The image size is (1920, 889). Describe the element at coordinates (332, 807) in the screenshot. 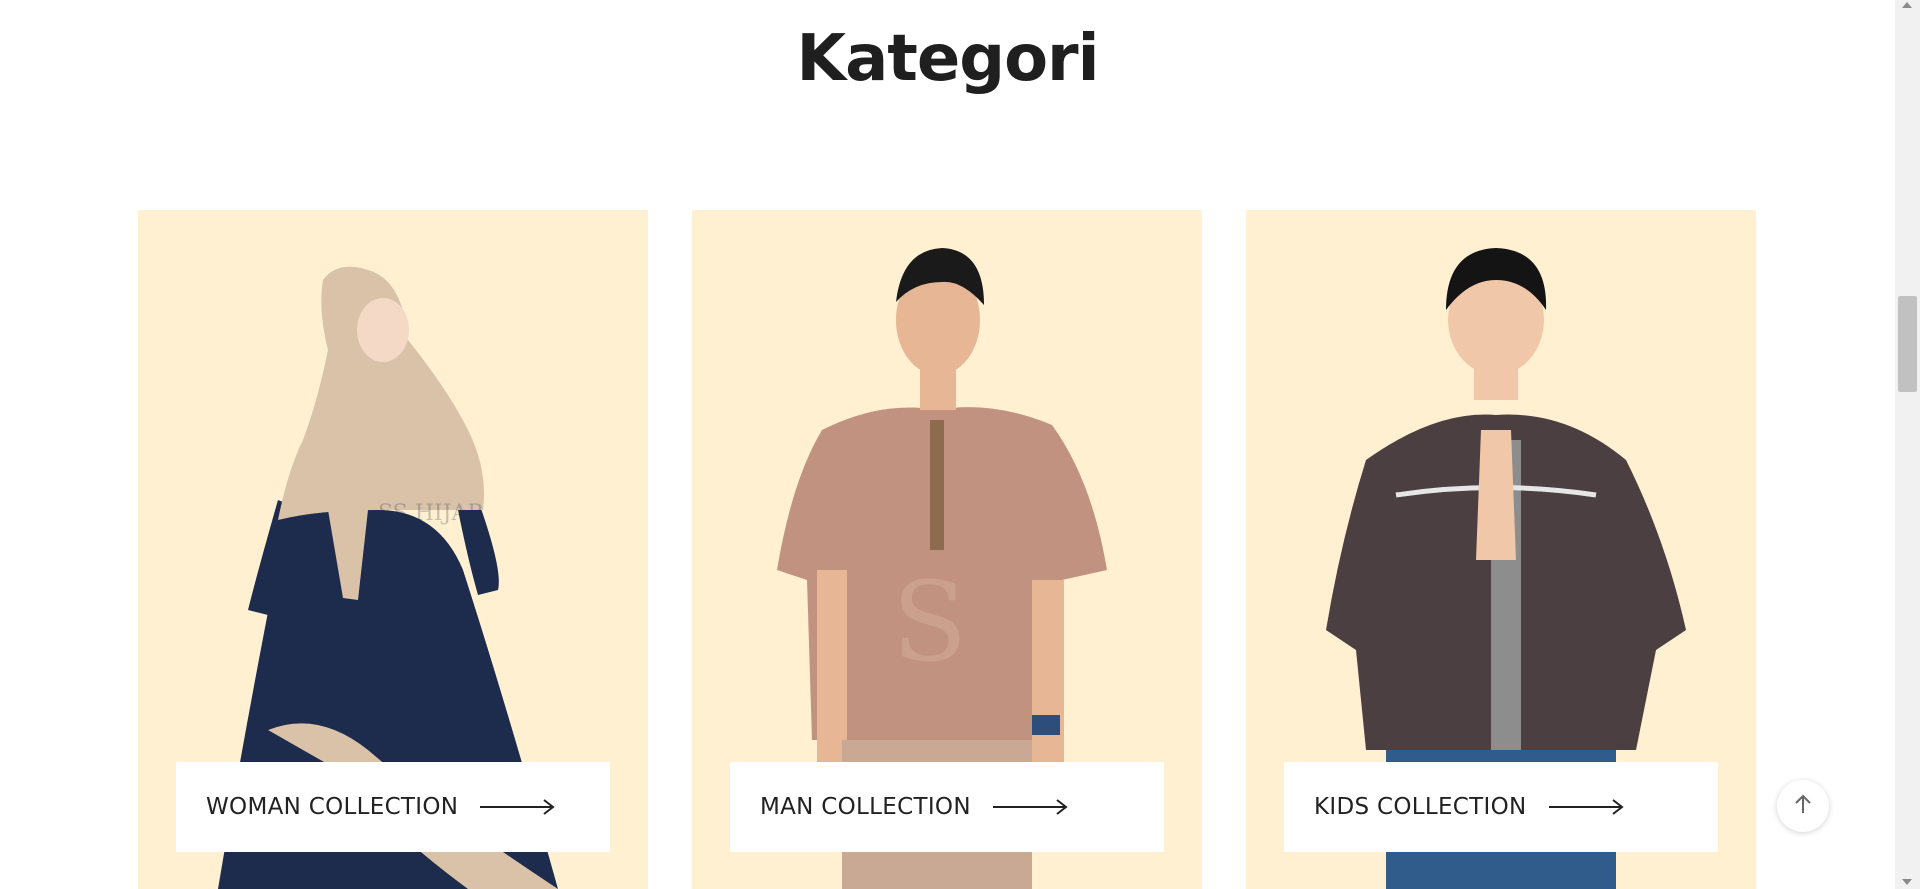

I see `woman-collection-label: WOMAN COLLECTION` at that location.